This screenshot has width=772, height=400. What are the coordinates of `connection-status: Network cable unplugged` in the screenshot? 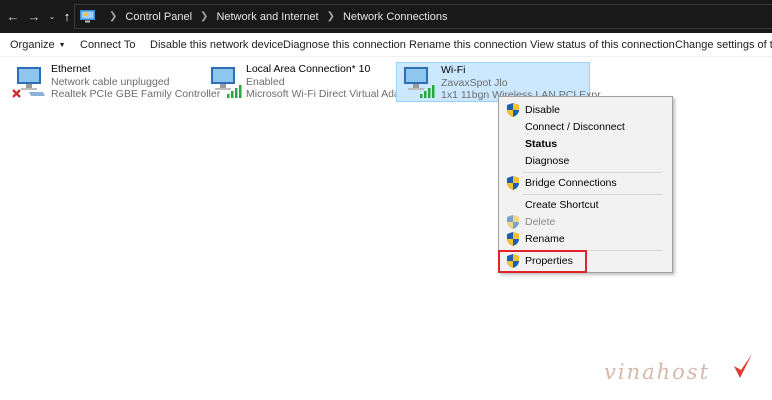 It's located at (110, 81).